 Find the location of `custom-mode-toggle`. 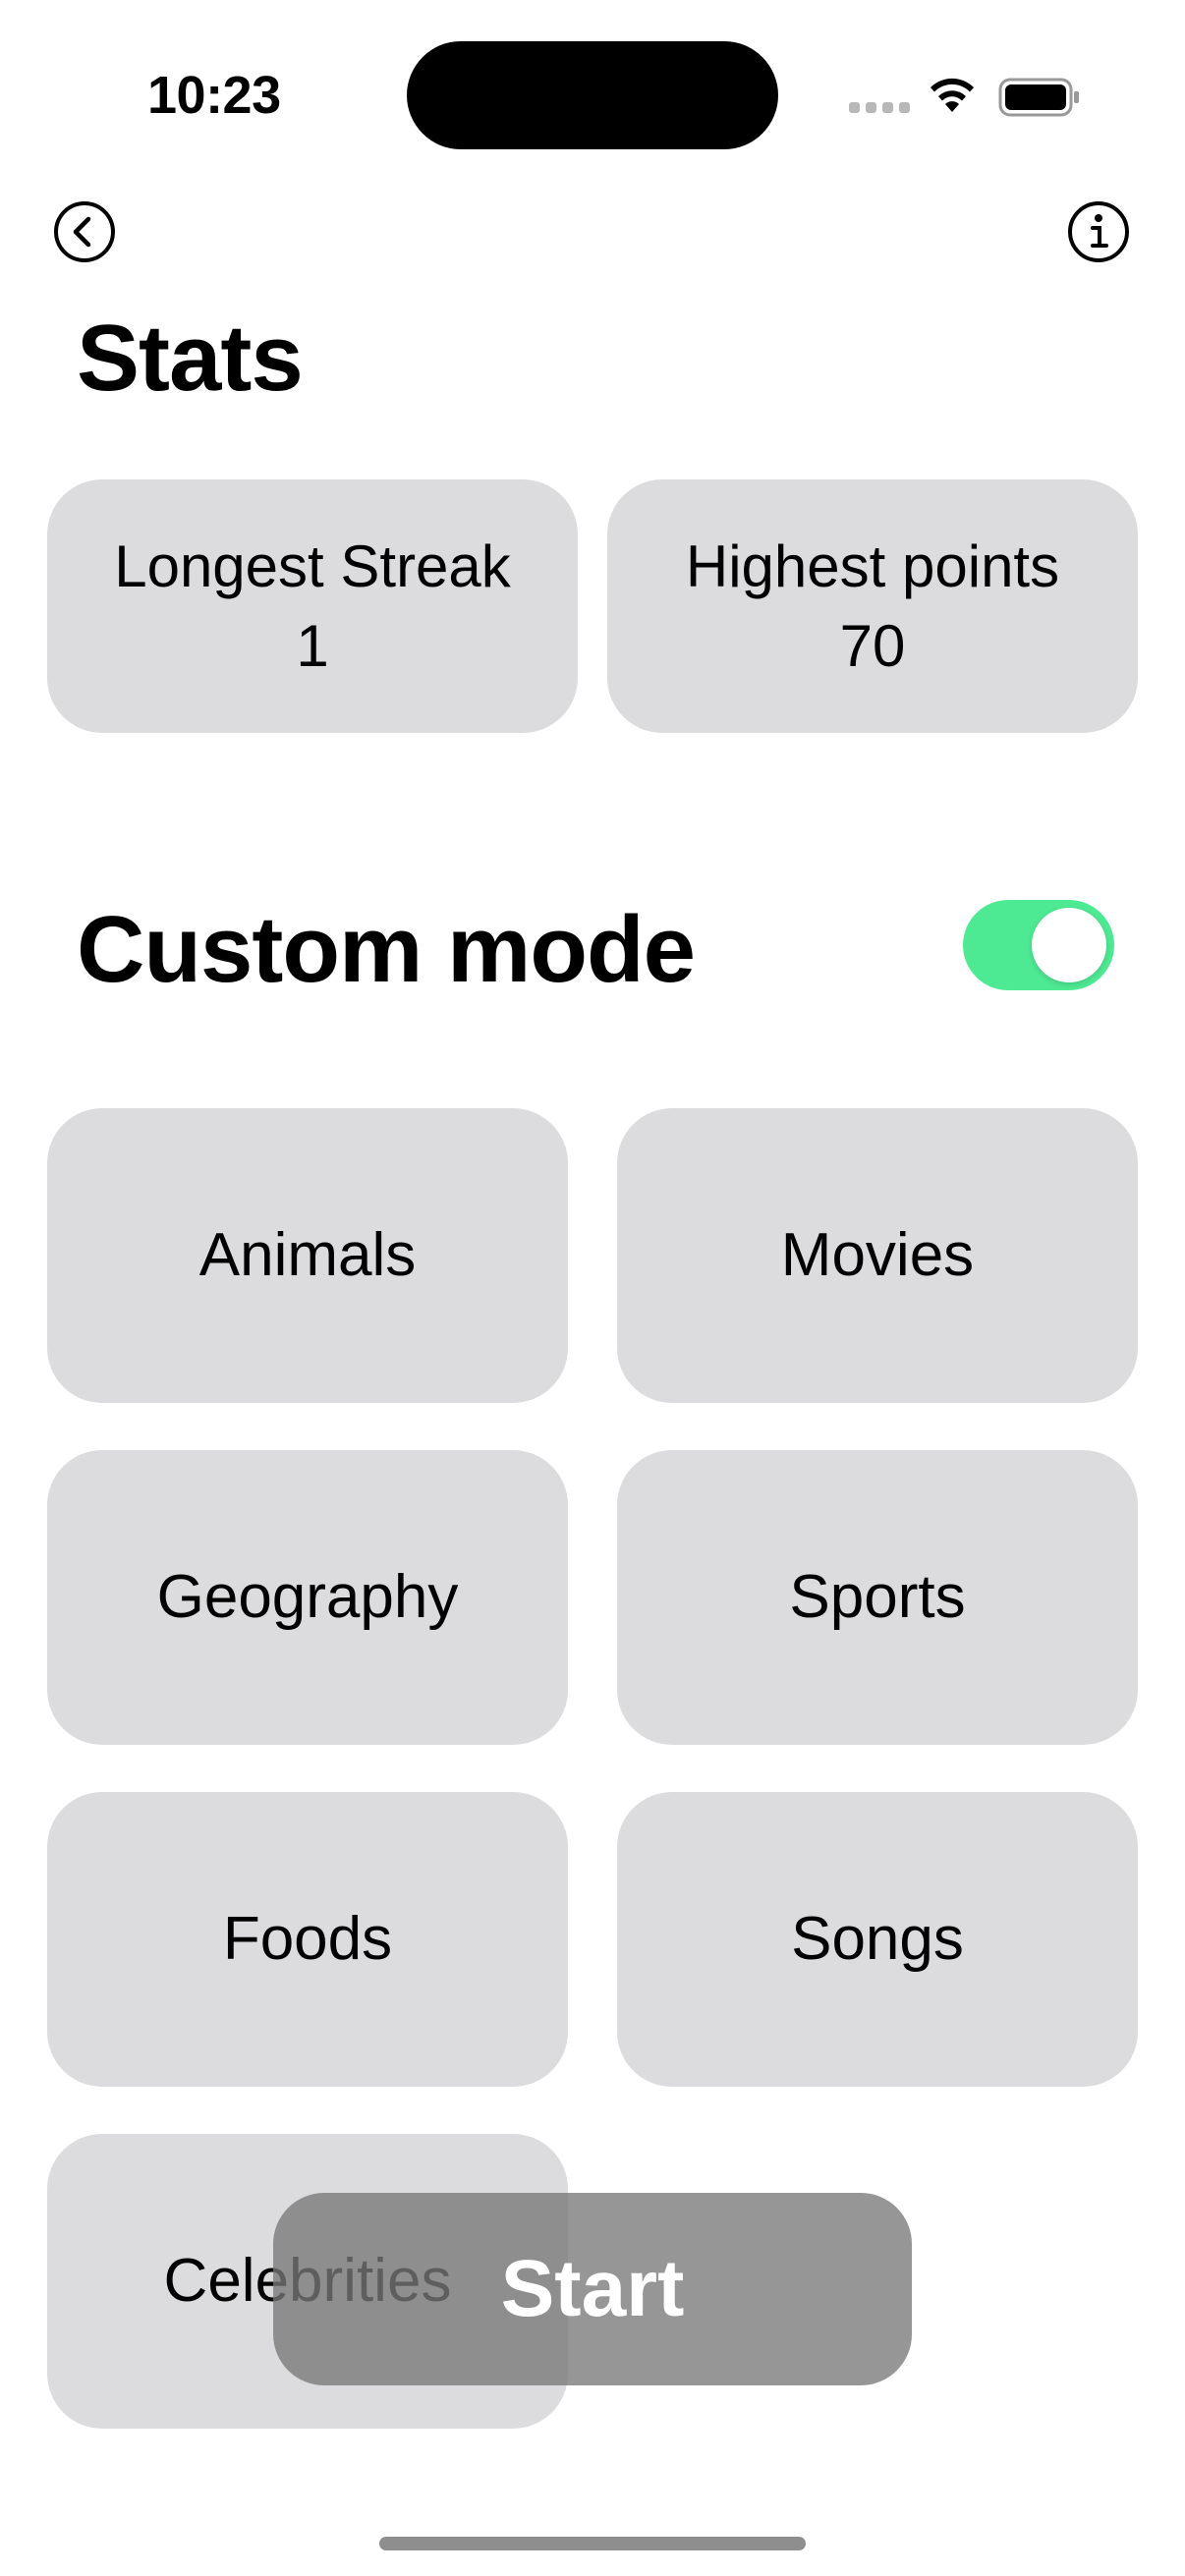

custom-mode-toggle is located at coordinates (1038, 945).